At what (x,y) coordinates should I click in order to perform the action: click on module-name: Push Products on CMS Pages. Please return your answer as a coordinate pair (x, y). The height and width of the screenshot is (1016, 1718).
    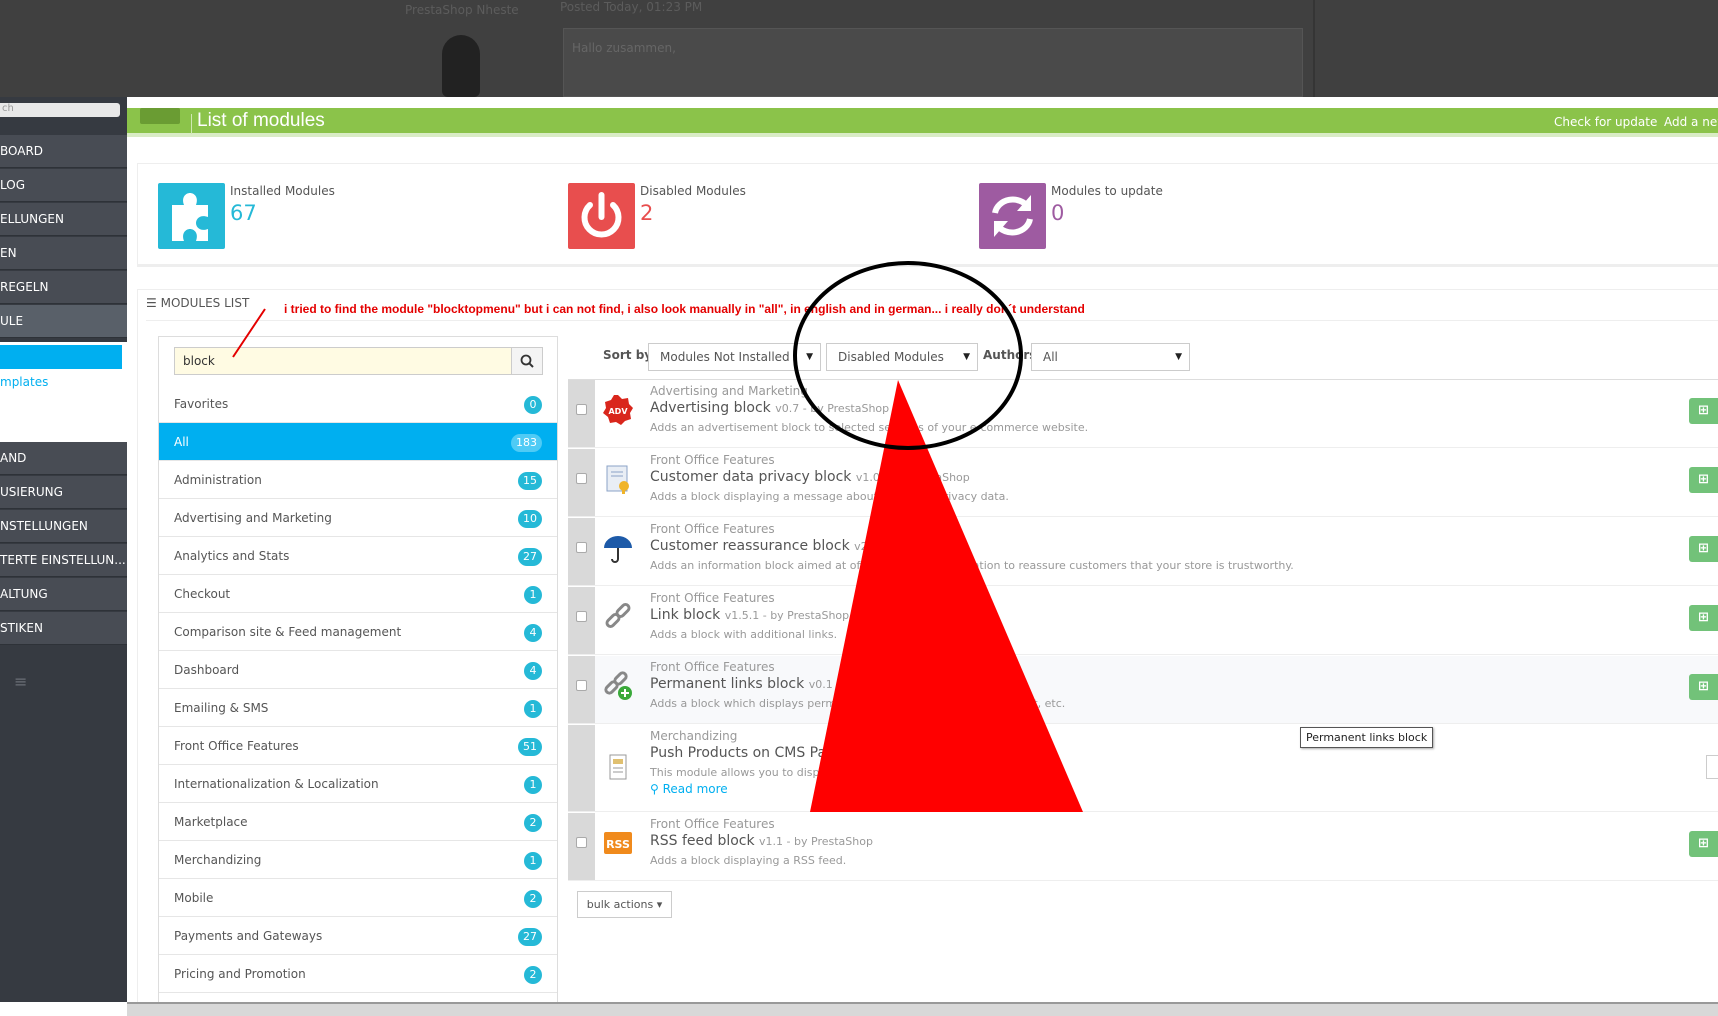
    Looking at the image, I should click on (750, 753).